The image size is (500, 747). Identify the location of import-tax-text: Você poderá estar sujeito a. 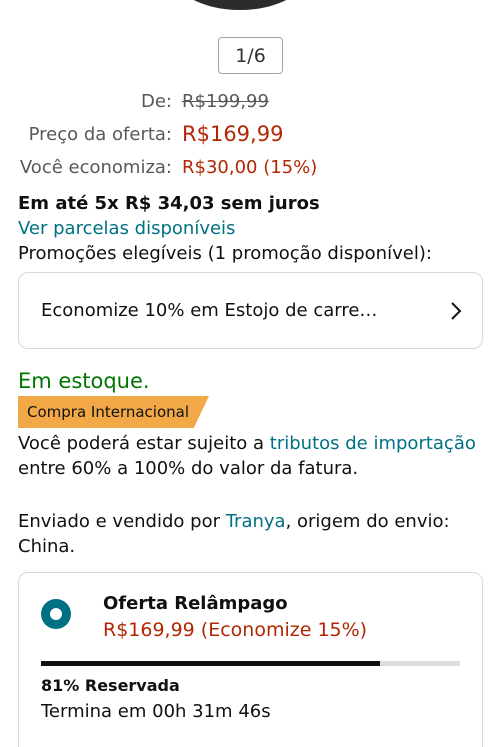
(144, 443).